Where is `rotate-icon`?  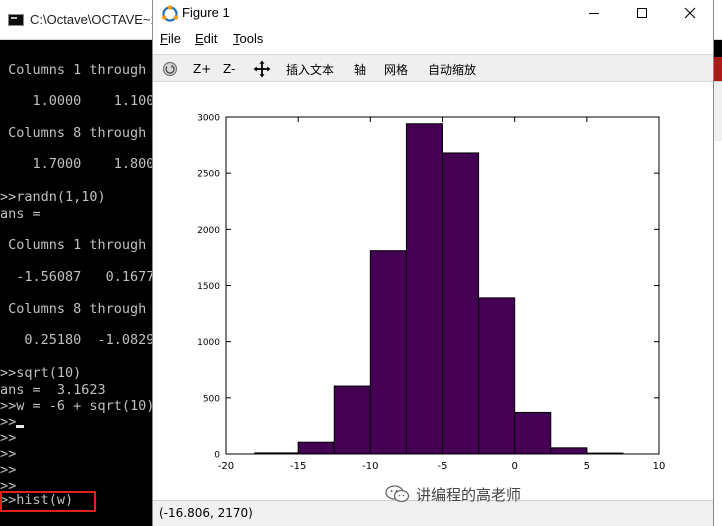
rotate-icon is located at coordinates (170, 69).